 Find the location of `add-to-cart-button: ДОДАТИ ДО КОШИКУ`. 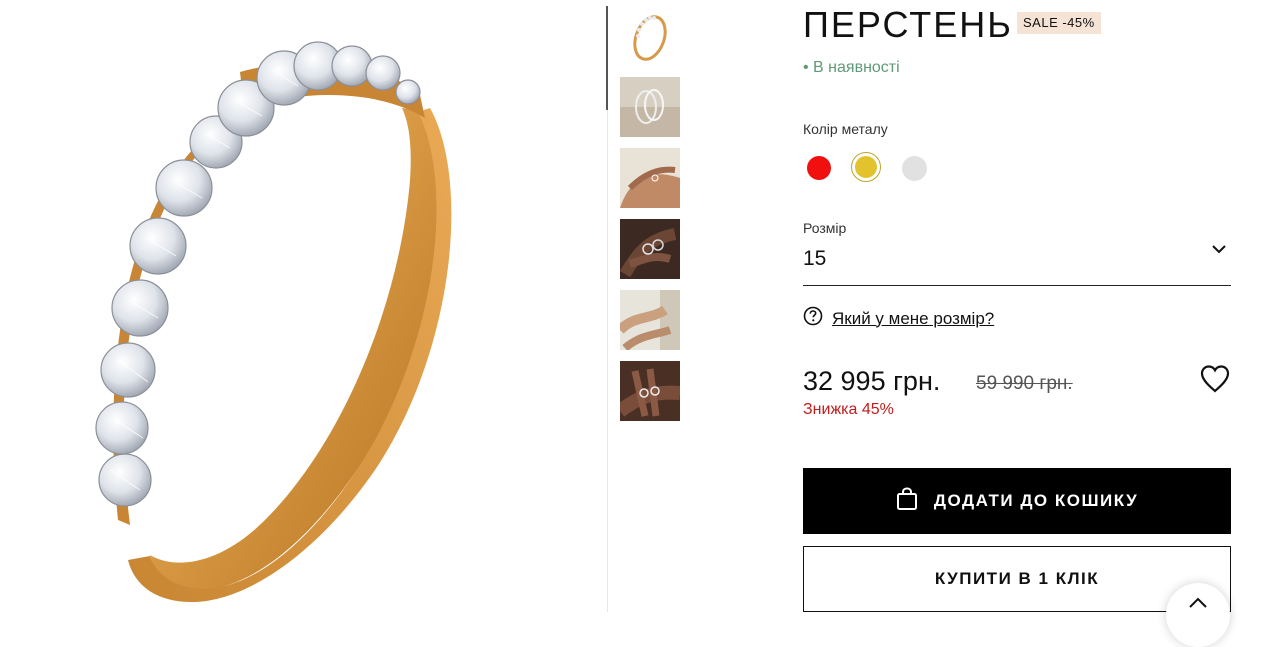

add-to-cart-button: ДОДАТИ ДО КОШИКУ is located at coordinates (1017, 501).